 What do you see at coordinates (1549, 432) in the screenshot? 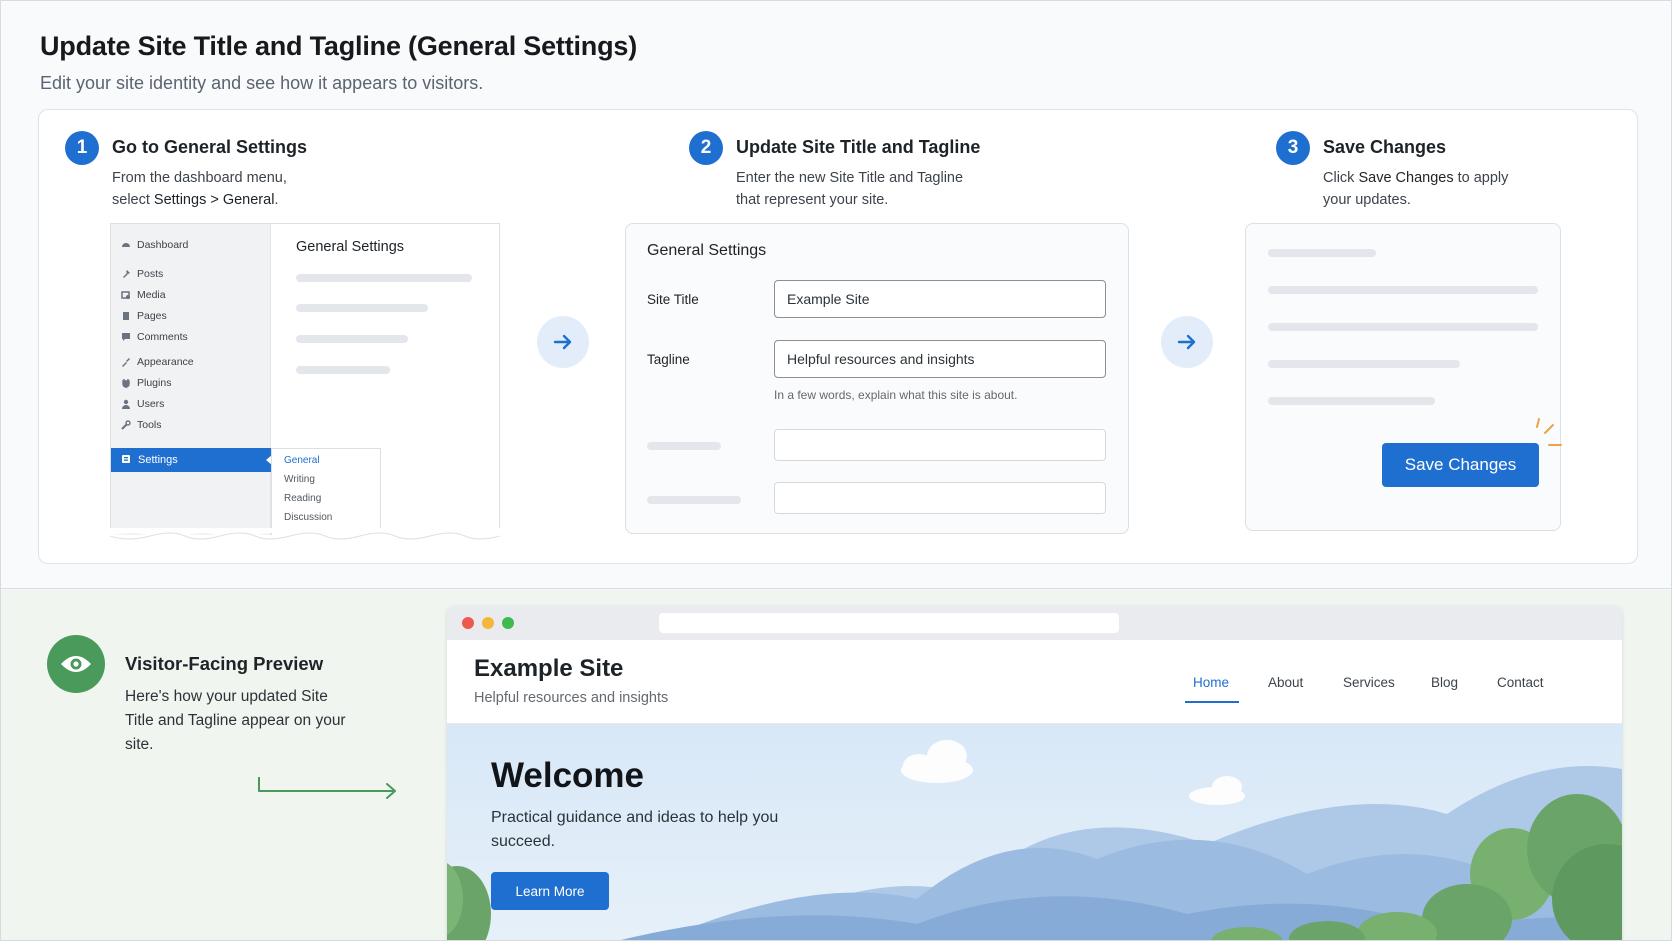
I see `click-sparkle-icon` at bounding box center [1549, 432].